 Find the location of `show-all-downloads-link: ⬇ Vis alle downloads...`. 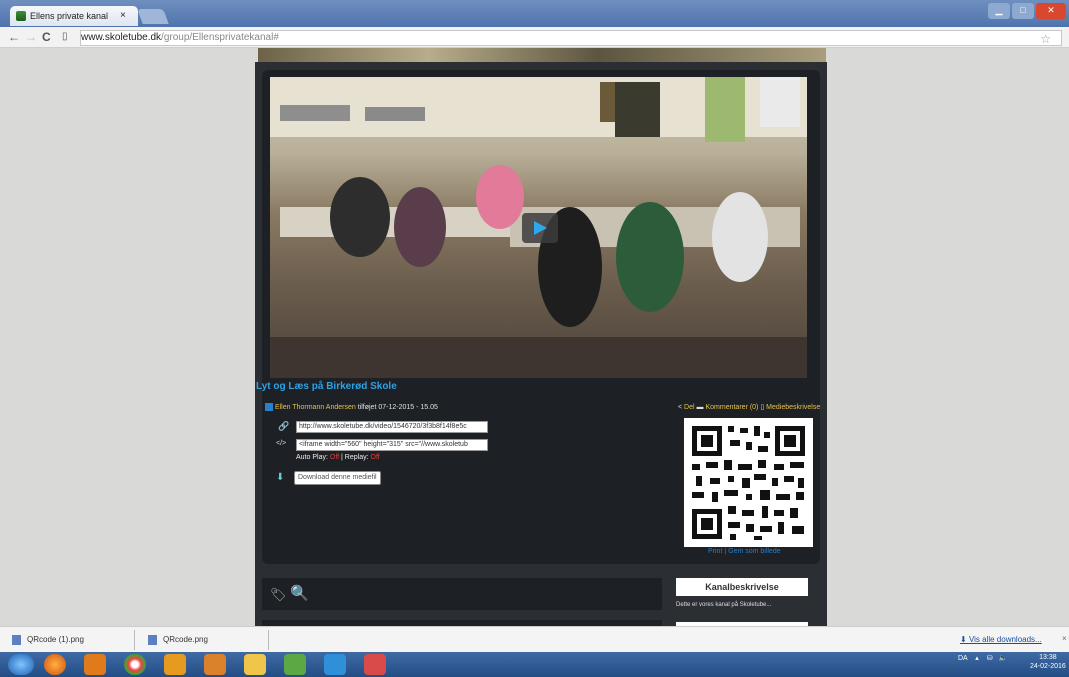

show-all-downloads-link: ⬇ Vis alle downloads... is located at coordinates (1001, 639).